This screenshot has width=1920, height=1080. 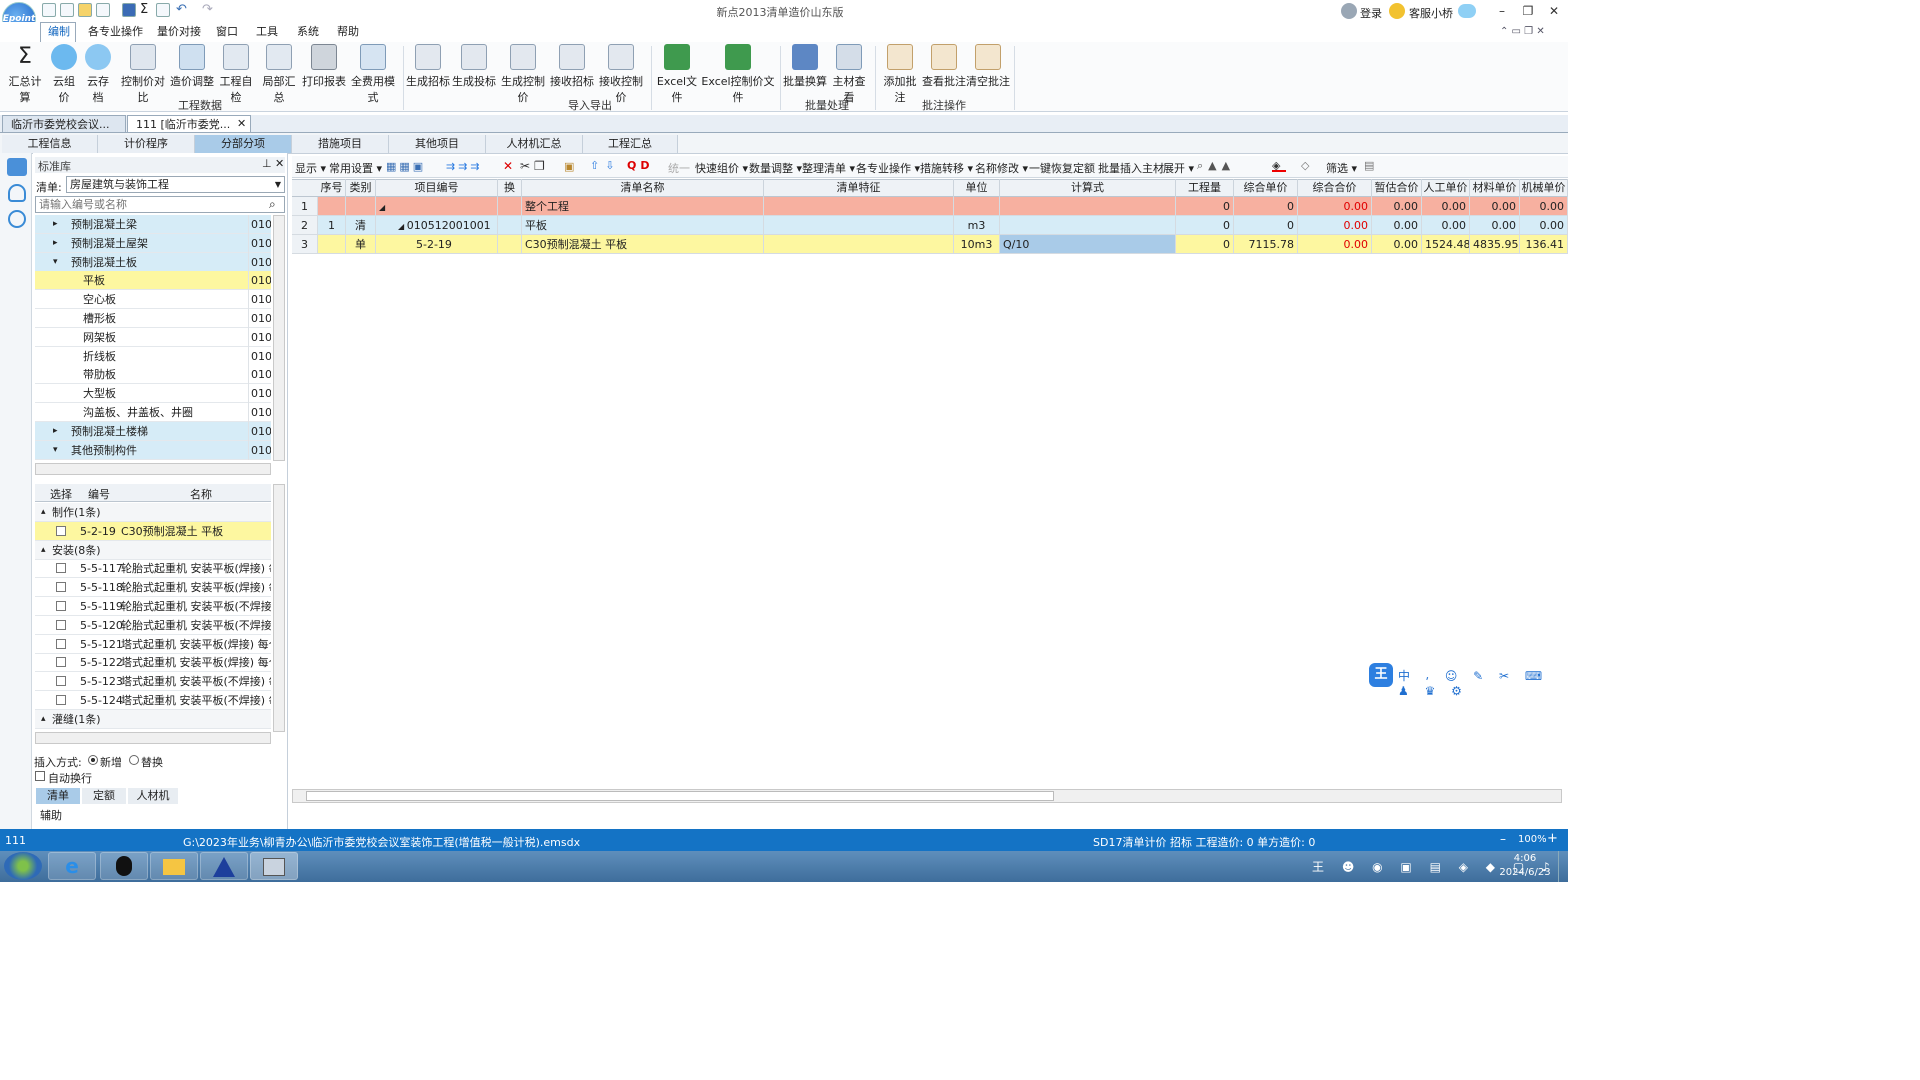 I want to click on ribbon-gen-tender: 生成投标, so click(x=474, y=67).